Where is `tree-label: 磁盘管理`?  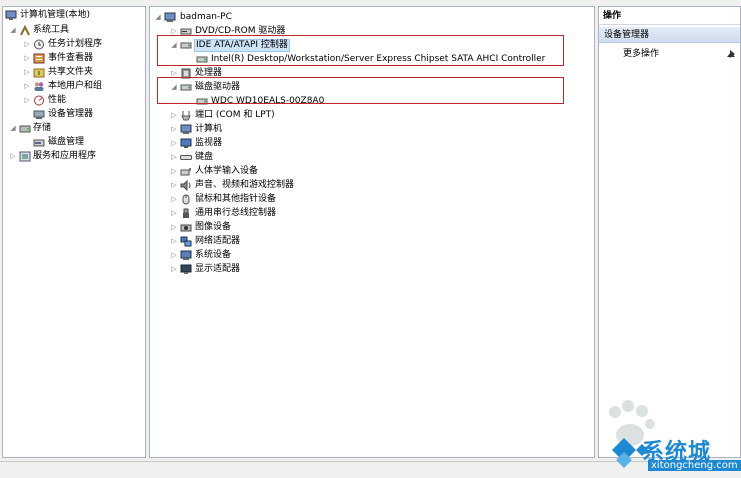
tree-label: 磁盘管理 is located at coordinates (66, 142).